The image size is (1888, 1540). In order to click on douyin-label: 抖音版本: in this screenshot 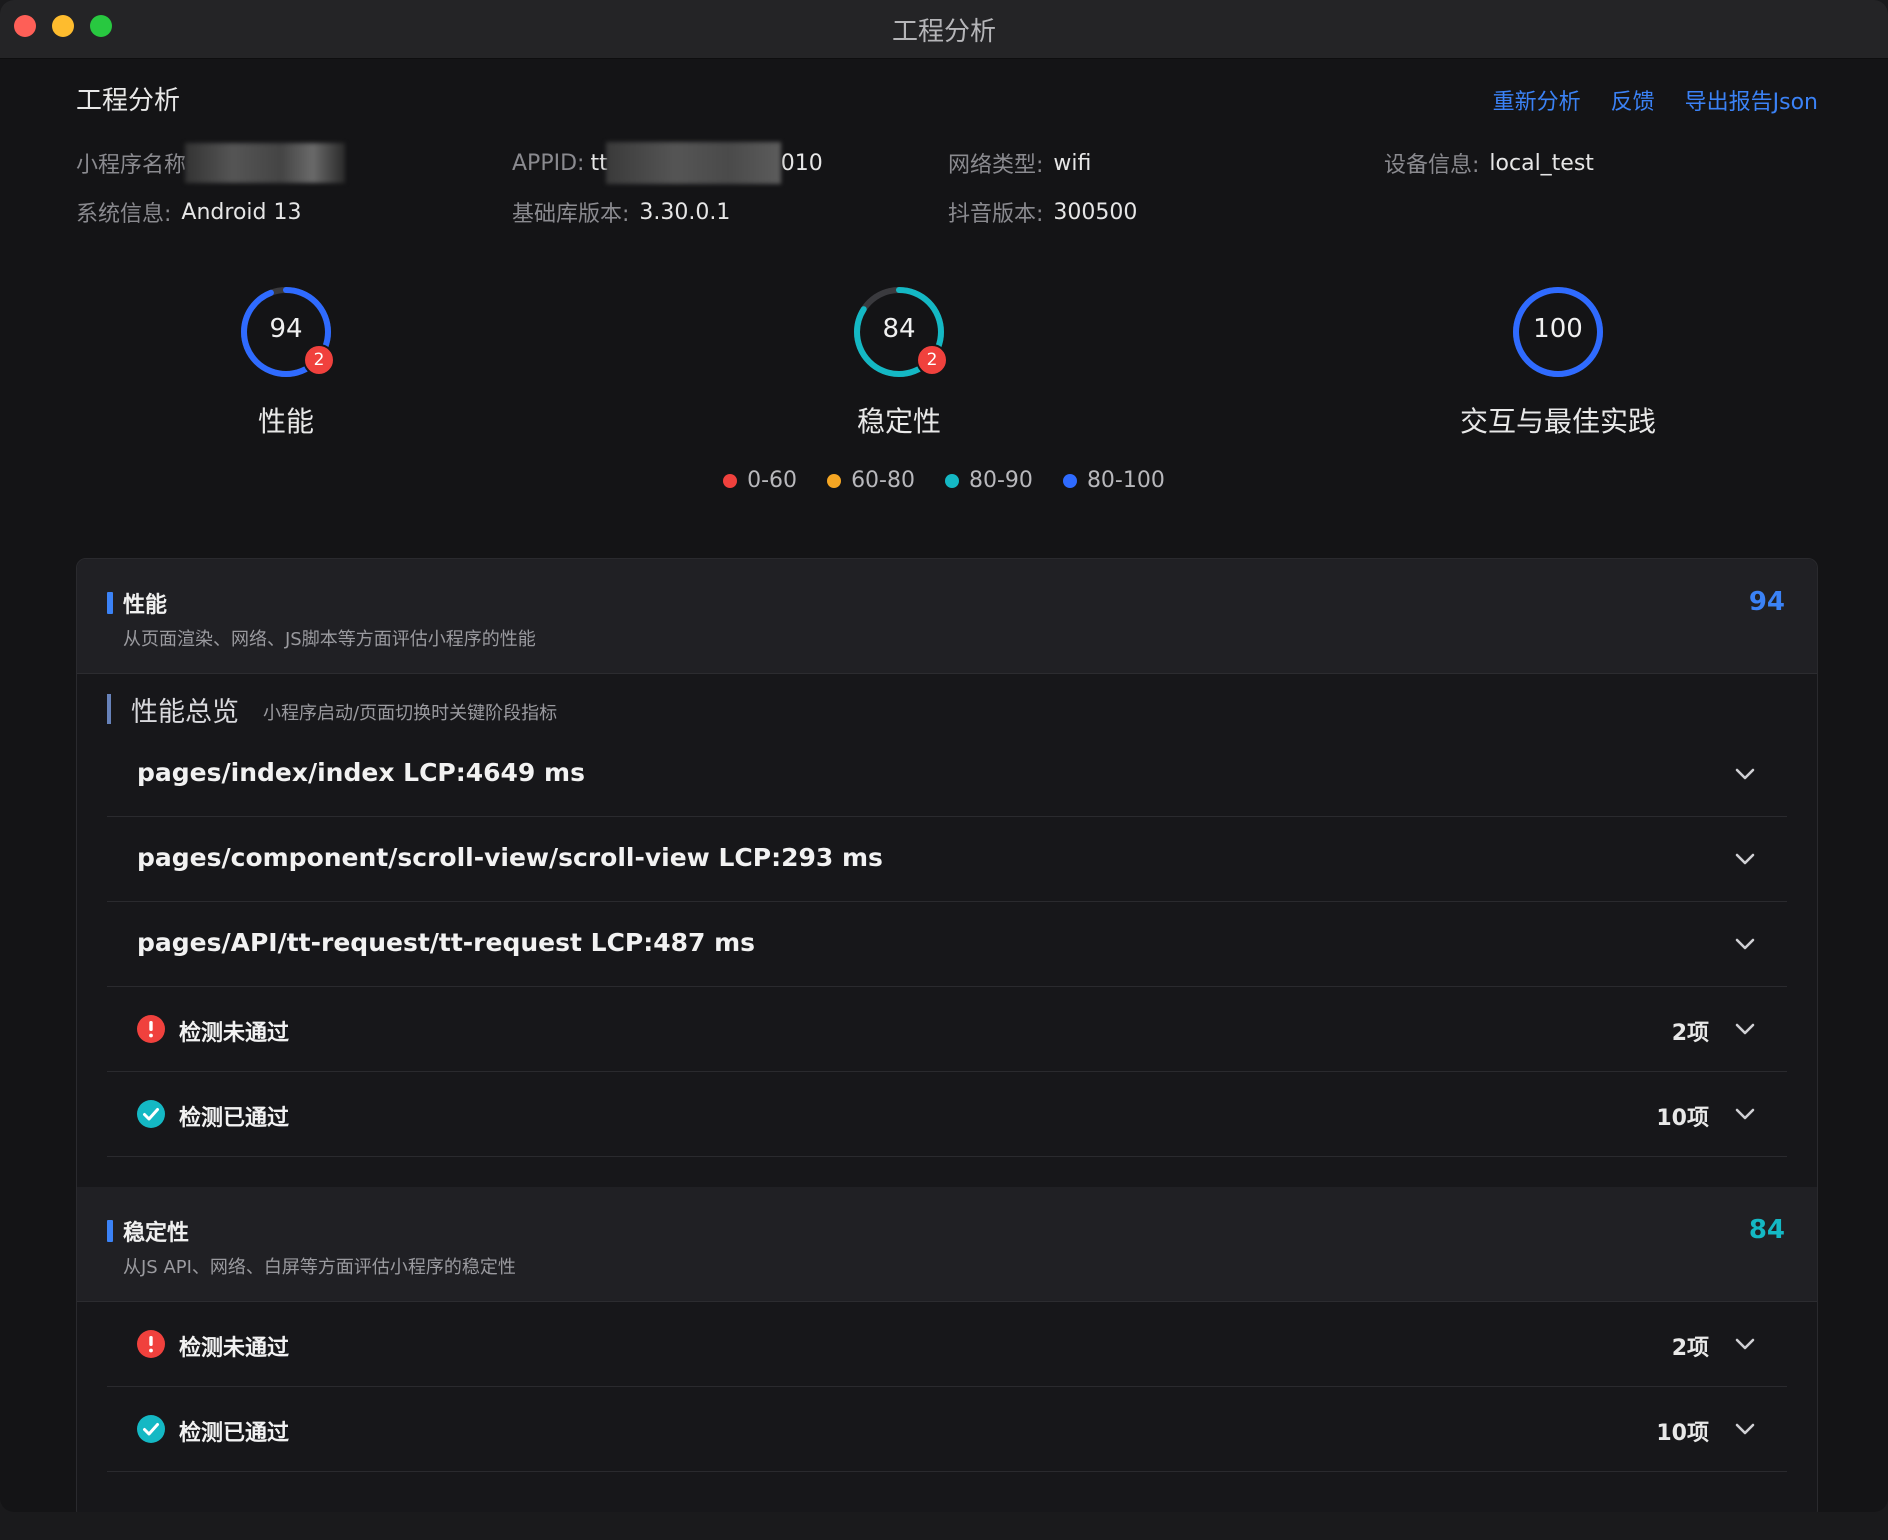, I will do `click(996, 214)`.